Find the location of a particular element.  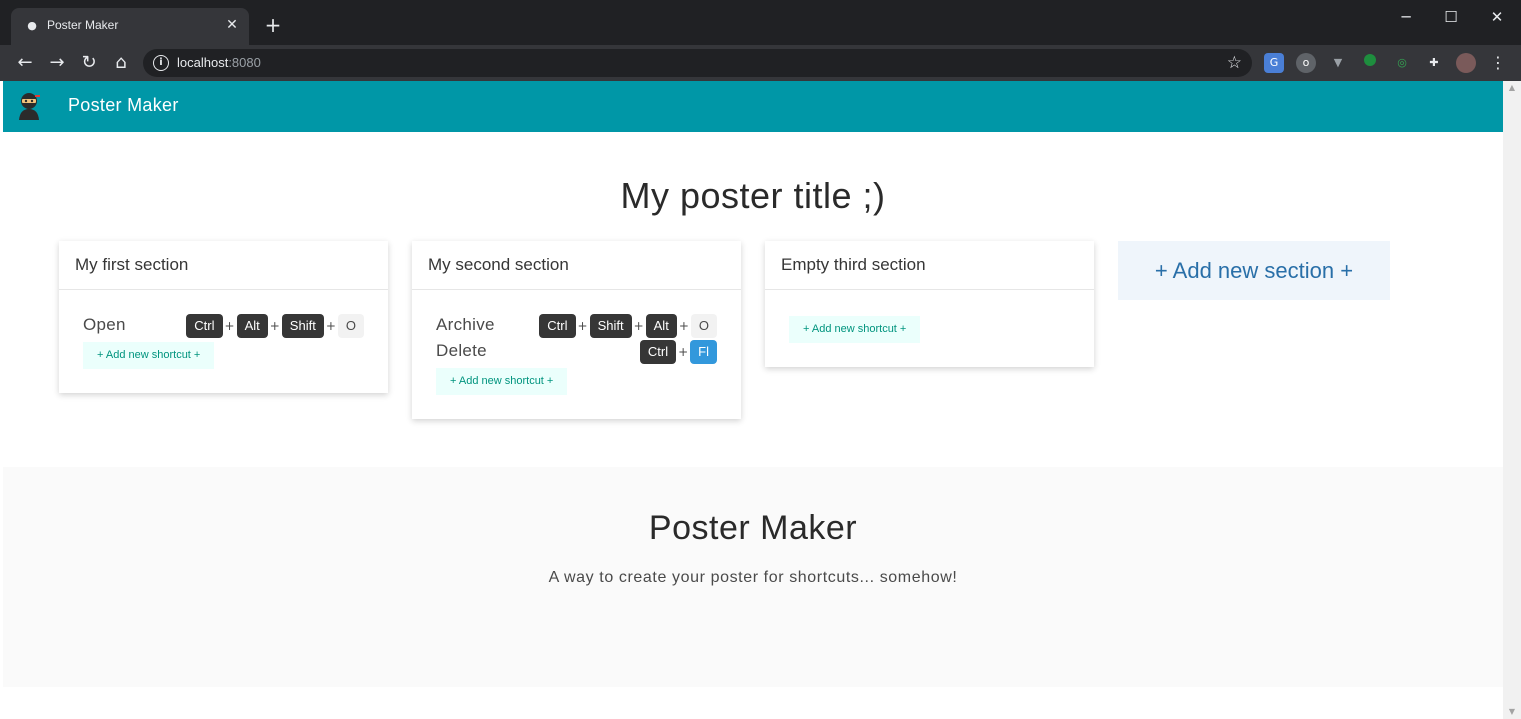

shortcut-label: Delete is located at coordinates (461, 350).